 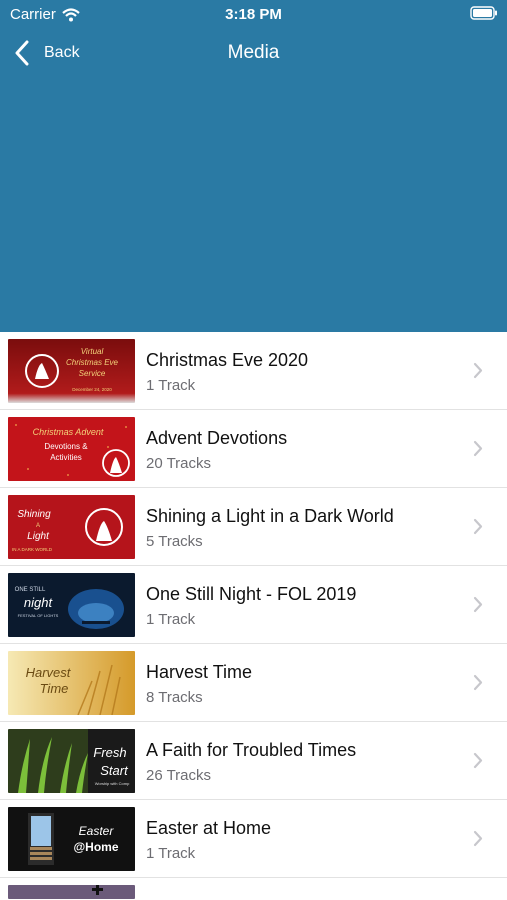 What do you see at coordinates (71, 605) in the screenshot?
I see `thumbnail-image: ONE STILL night FESTIVAL OF LIGHTS` at bounding box center [71, 605].